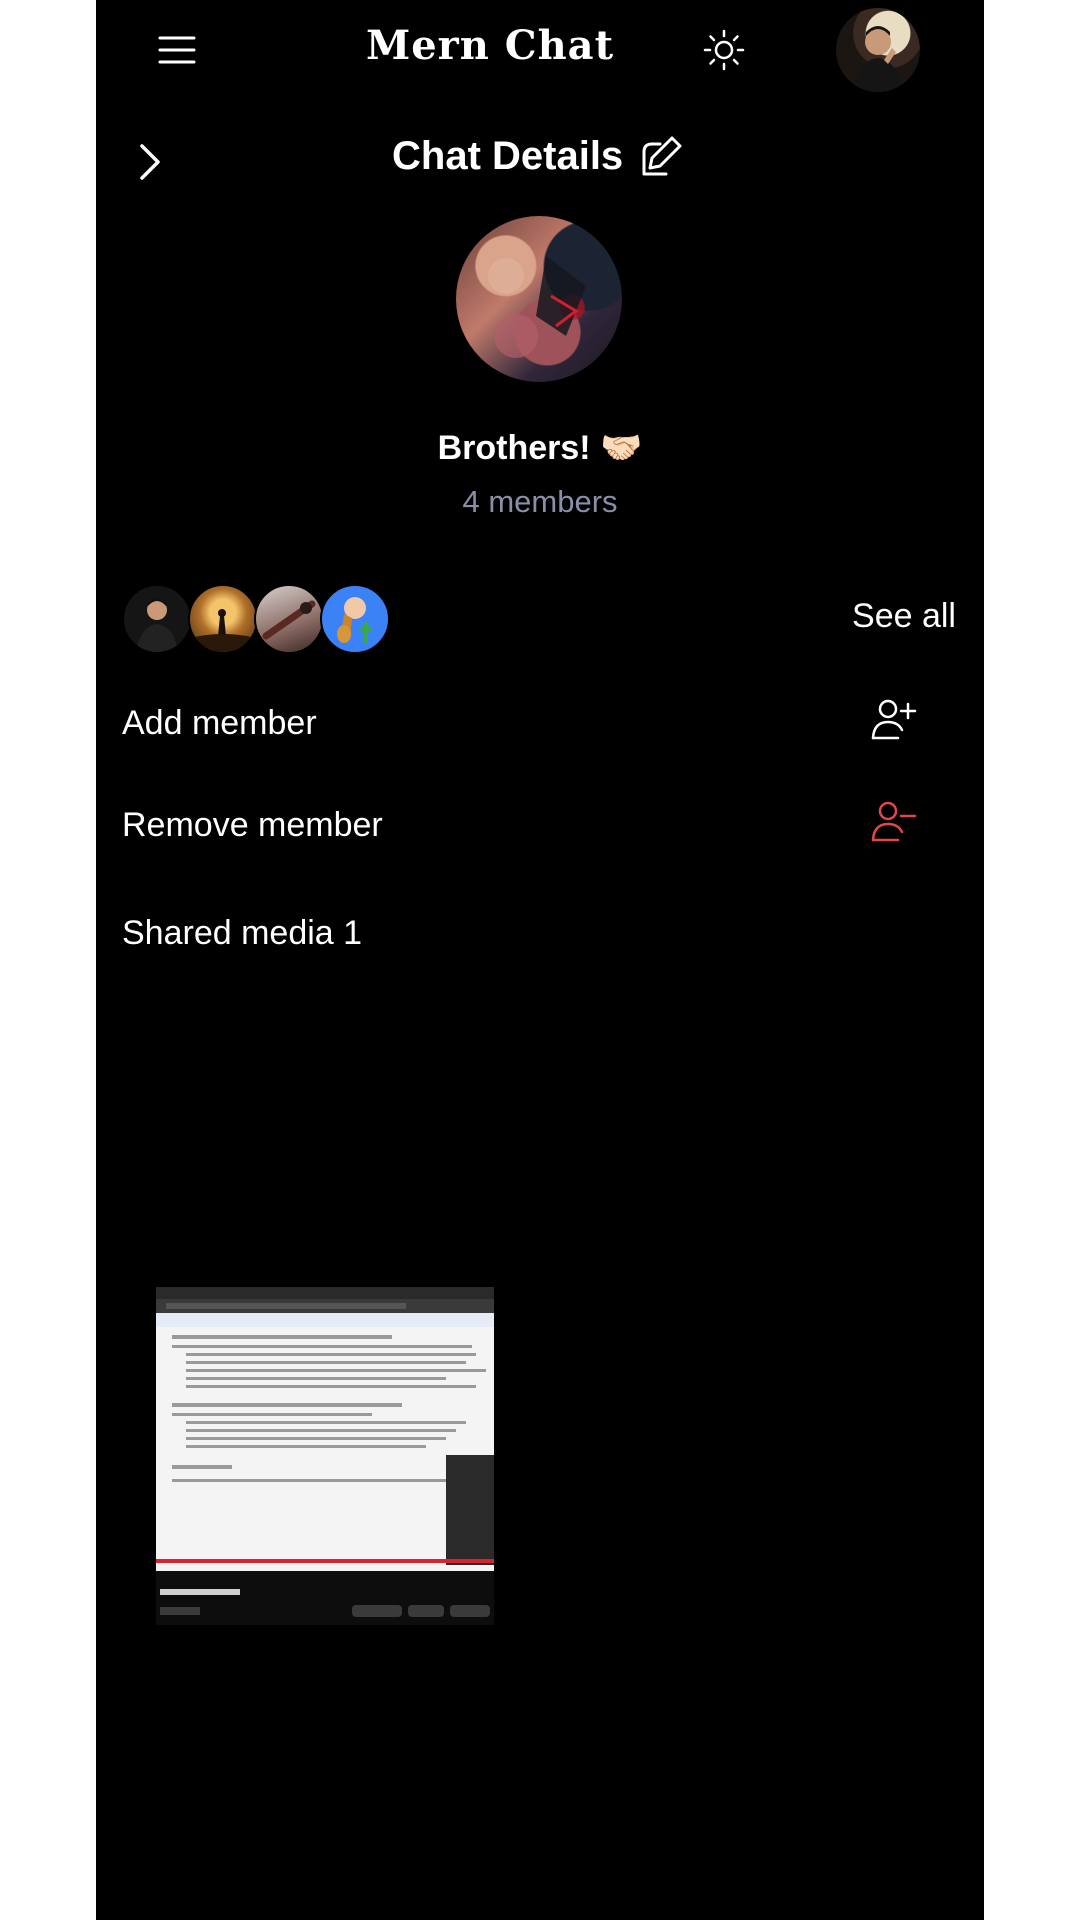  Describe the element at coordinates (508, 156) in the screenshot. I see `chat-details-title: Chat Details` at that location.